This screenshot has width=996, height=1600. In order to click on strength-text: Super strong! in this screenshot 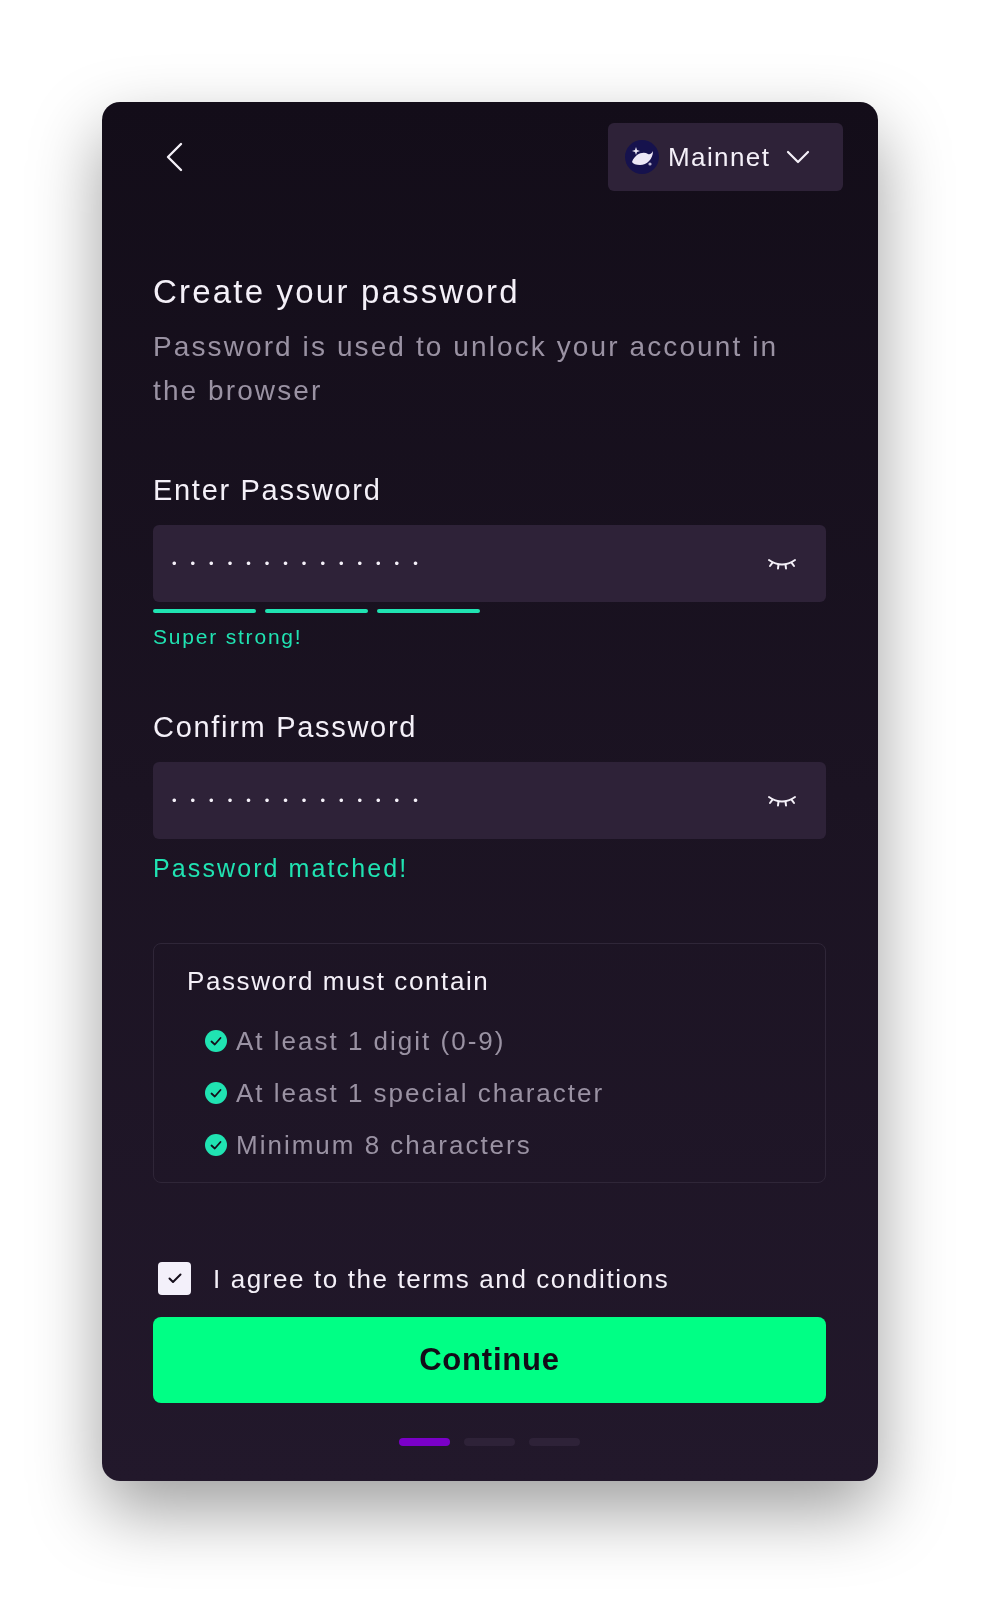, I will do `click(228, 637)`.